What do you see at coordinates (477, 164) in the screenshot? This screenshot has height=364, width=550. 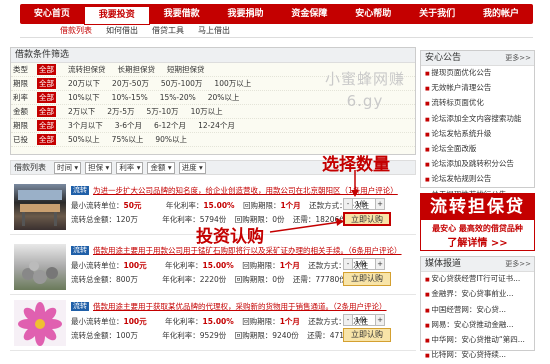 I see `notice-item: 论坛添加及跳转积分公告` at bounding box center [477, 164].